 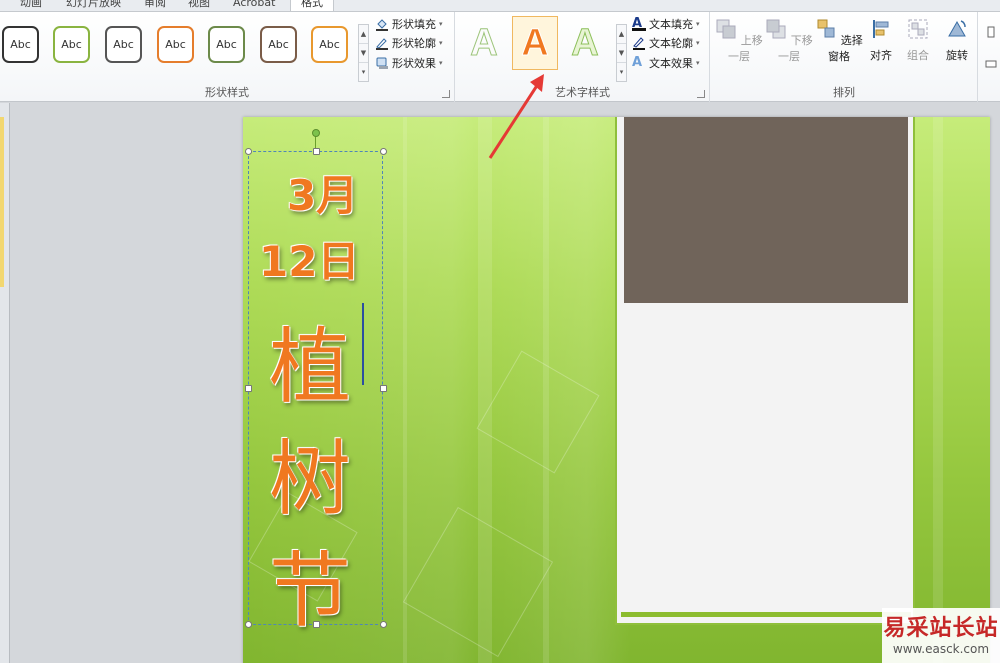 I want to click on wordart-date-day: 12日, so click(x=309, y=261).